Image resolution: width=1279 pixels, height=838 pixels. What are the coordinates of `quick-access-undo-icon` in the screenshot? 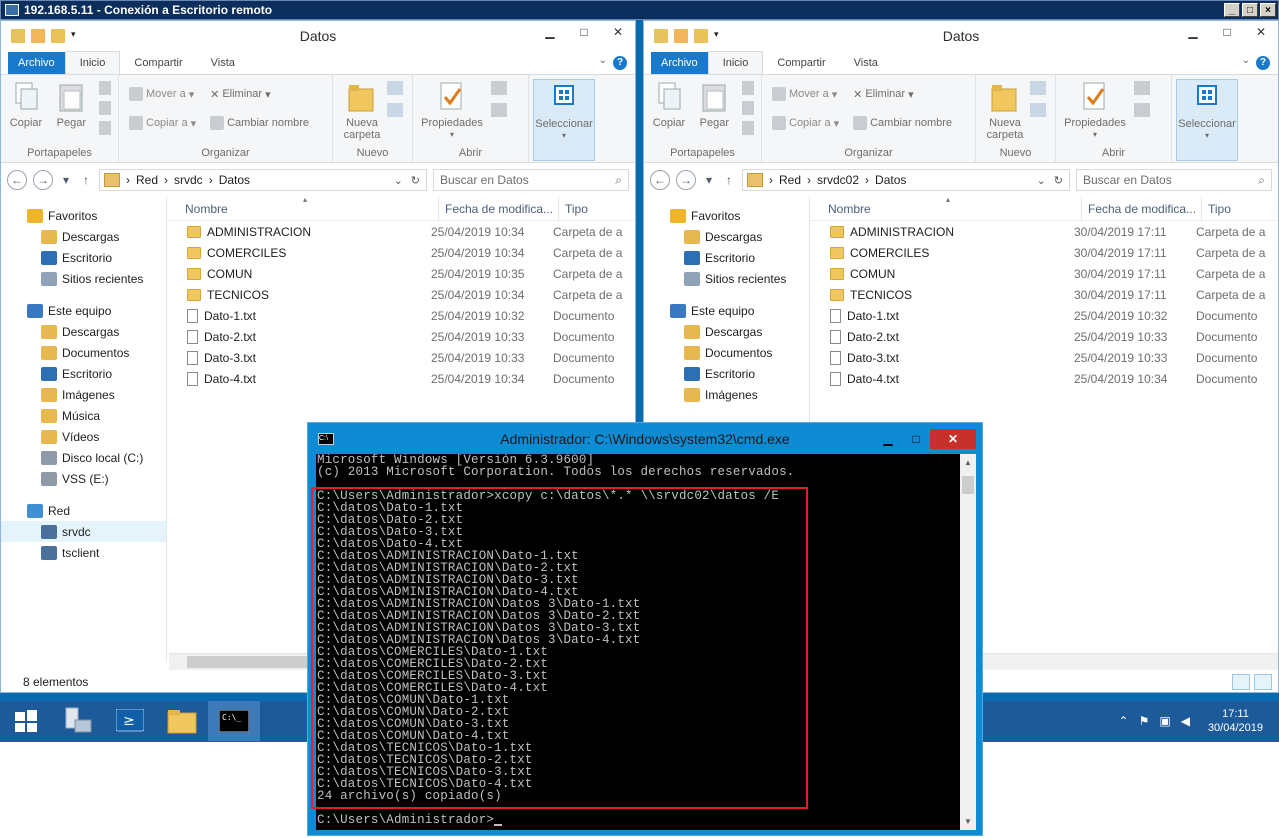 It's located at (681, 36).